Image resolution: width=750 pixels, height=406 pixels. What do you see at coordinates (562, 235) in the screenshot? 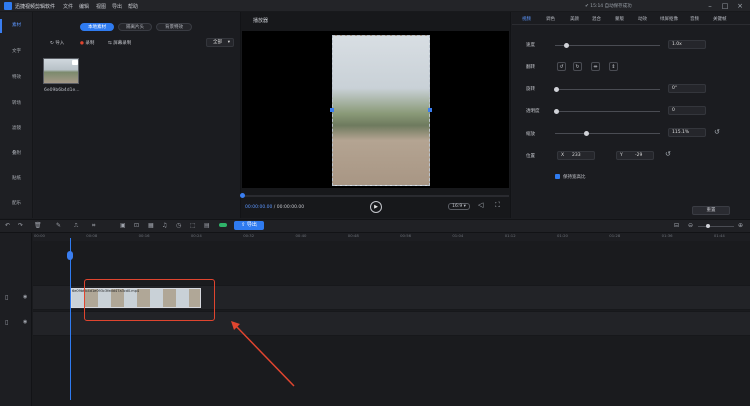
I see `ruler-tick: 01:20` at bounding box center [562, 235].